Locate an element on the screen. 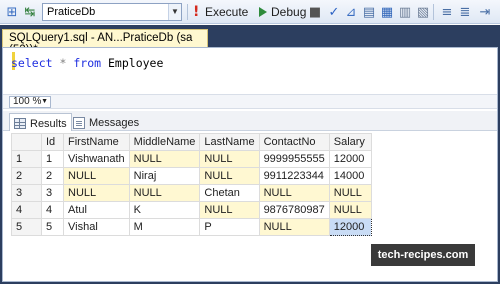  row-number: 3 is located at coordinates (26, 193).